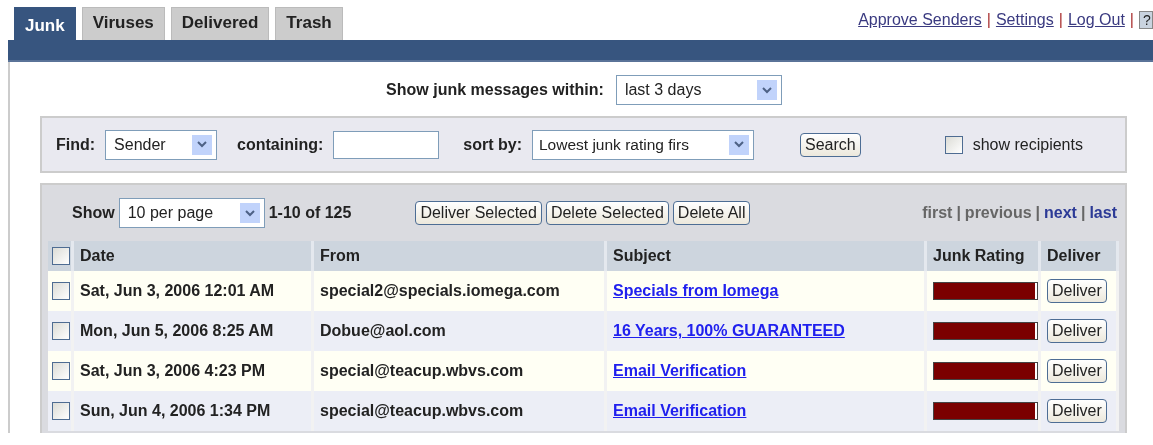  I want to click on sender-cell: special2@specials.iomega.com, so click(460, 291).